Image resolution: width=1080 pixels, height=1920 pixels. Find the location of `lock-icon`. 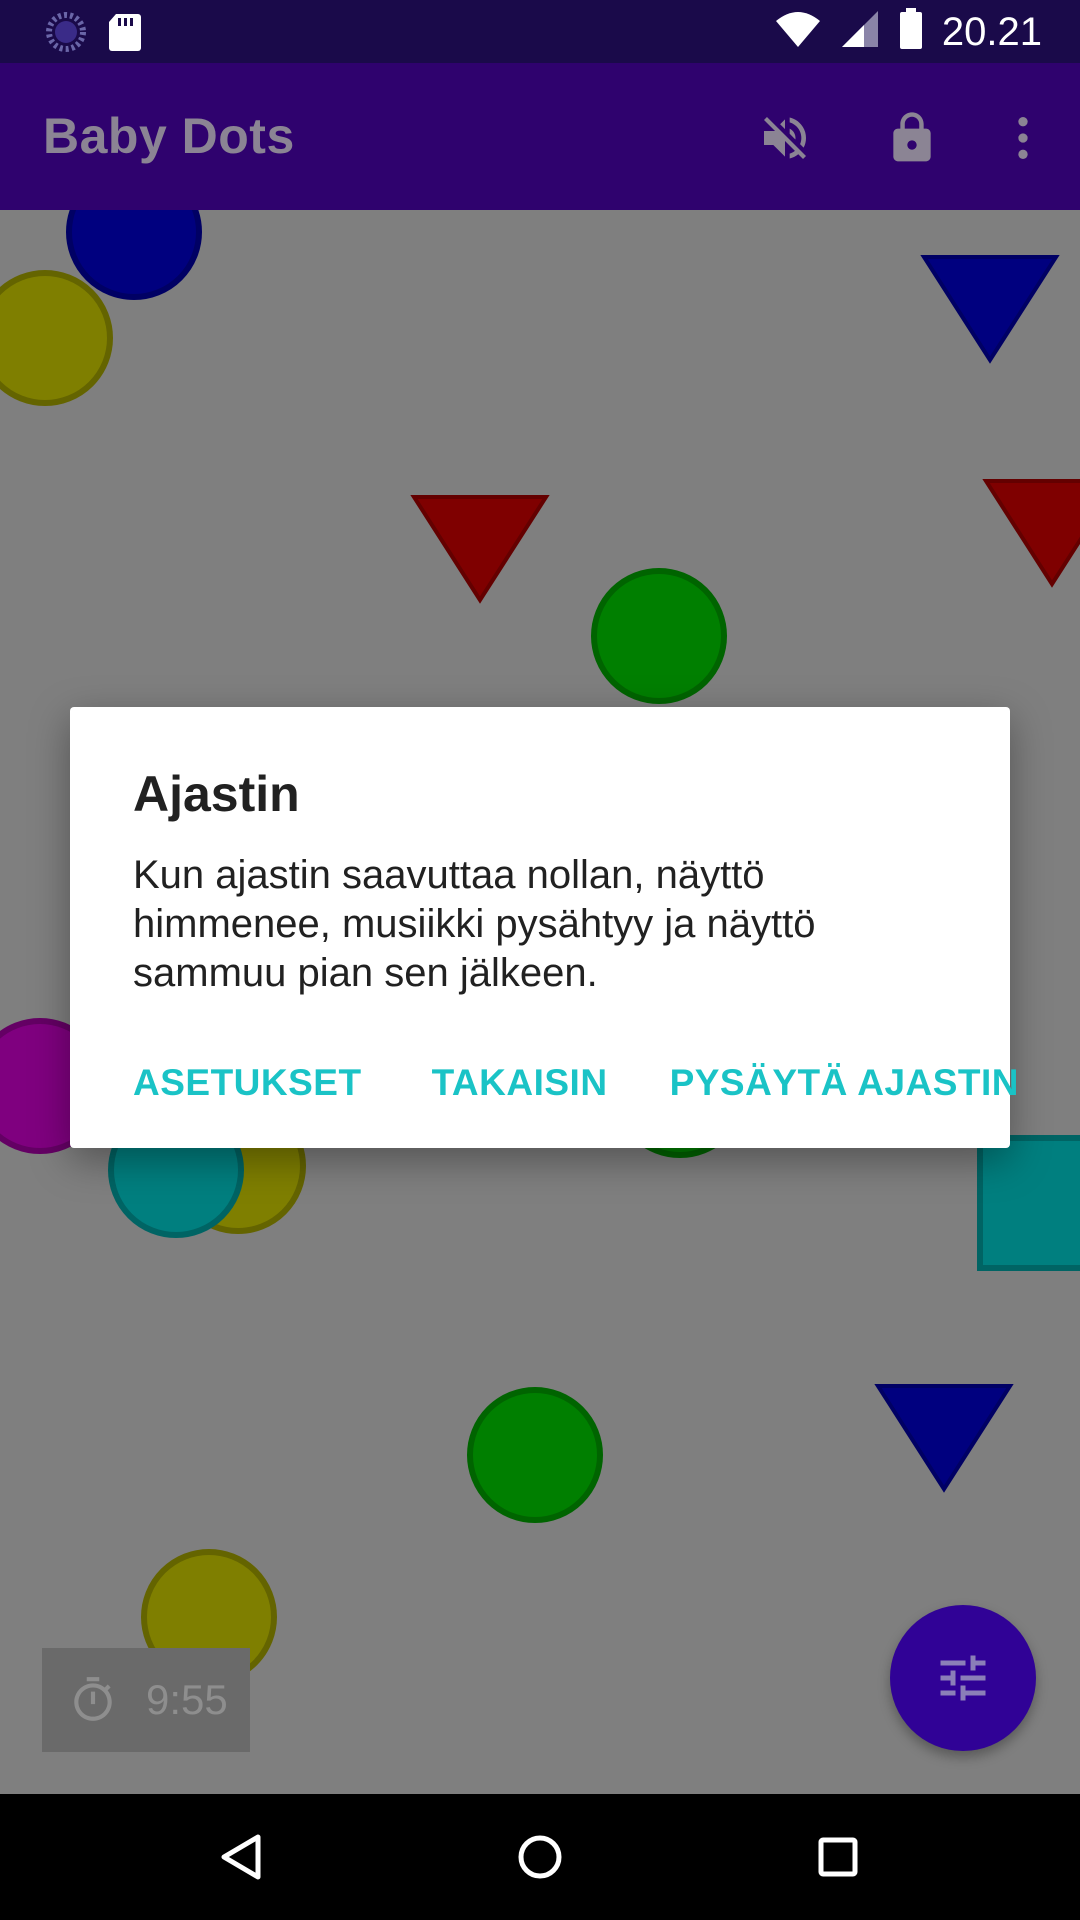

lock-icon is located at coordinates (912, 137).